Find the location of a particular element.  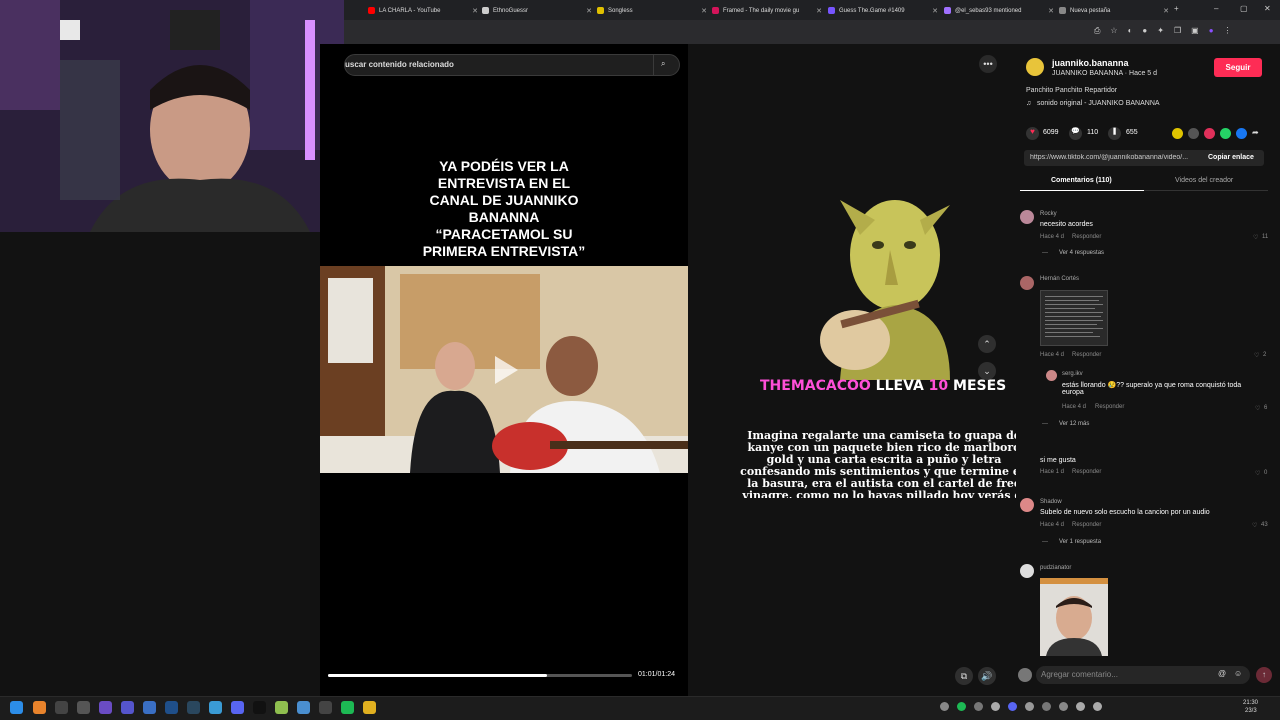

spotify-icon is located at coordinates (347, 707).